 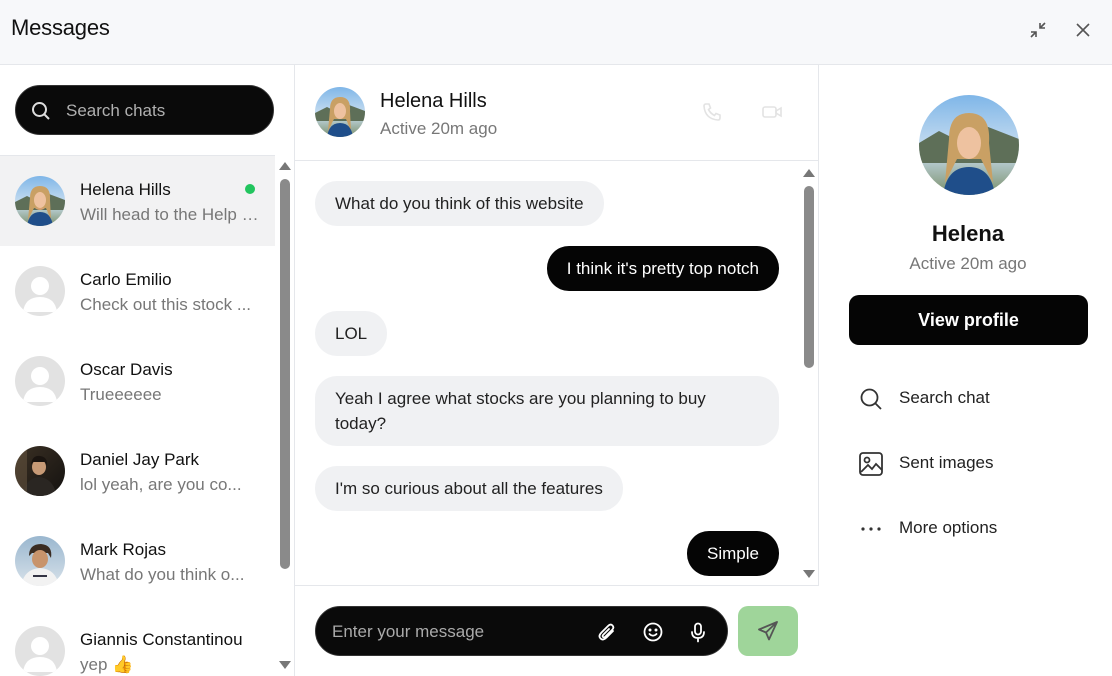 I want to click on message-incoming: I'm so curious about all the features, so click(x=469, y=488).